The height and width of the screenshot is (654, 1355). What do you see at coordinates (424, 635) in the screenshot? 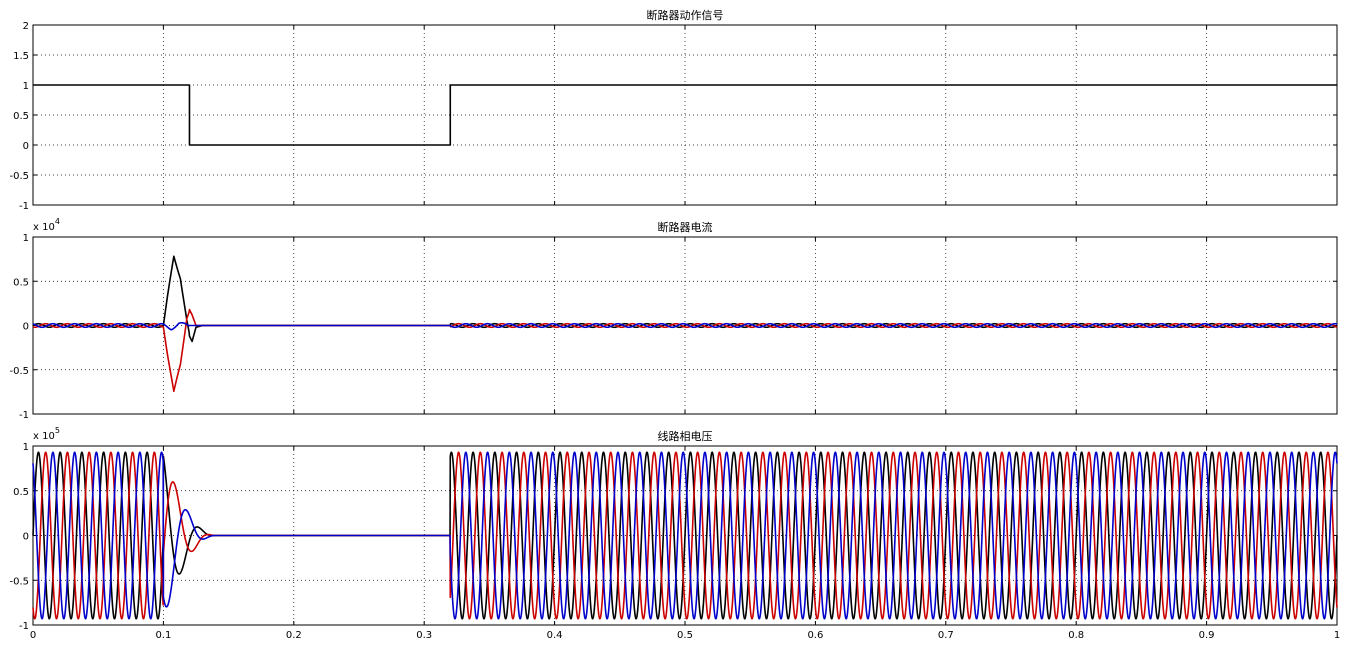
I see `x-tick-label: 0.3` at bounding box center [424, 635].